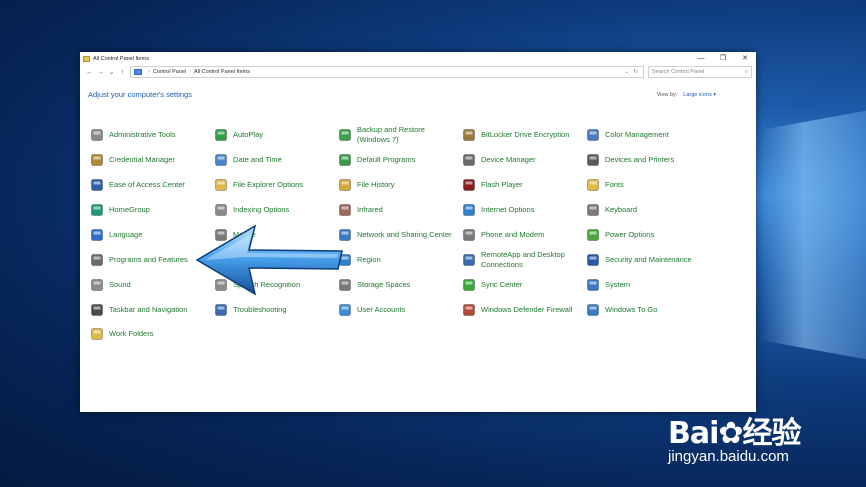 Image resolution: width=866 pixels, height=487 pixels. I want to click on up-arrow-icon: ↑, so click(122, 72).